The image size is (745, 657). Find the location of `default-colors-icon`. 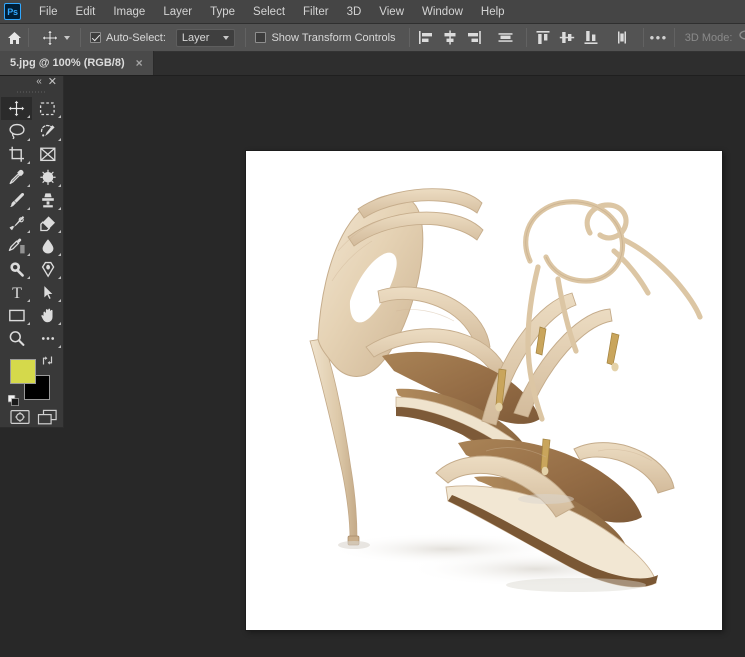

default-colors-icon is located at coordinates (13, 400).